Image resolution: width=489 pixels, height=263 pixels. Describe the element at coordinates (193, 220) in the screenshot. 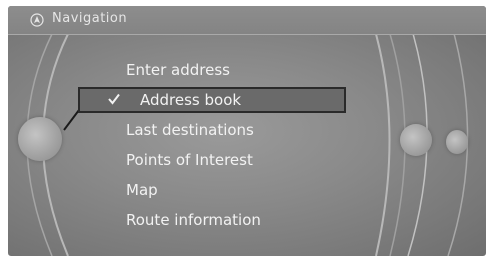

I see `menu-item-label: Route information` at that location.